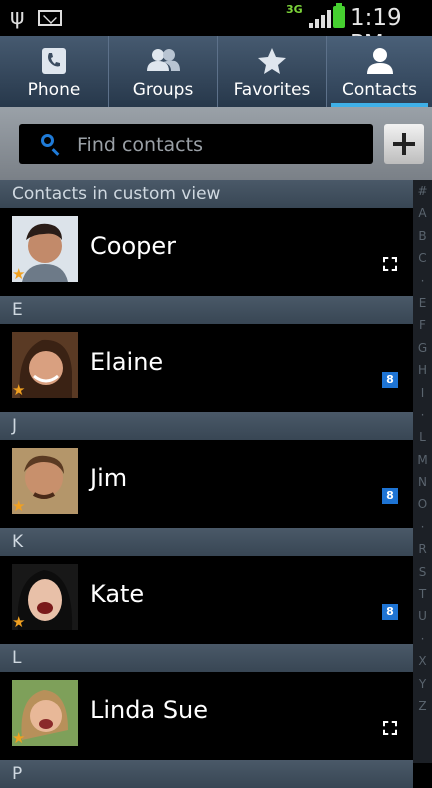 This screenshot has height=788, width=432. What do you see at coordinates (127, 362) in the screenshot?
I see `contact-name: Elaine` at bounding box center [127, 362].